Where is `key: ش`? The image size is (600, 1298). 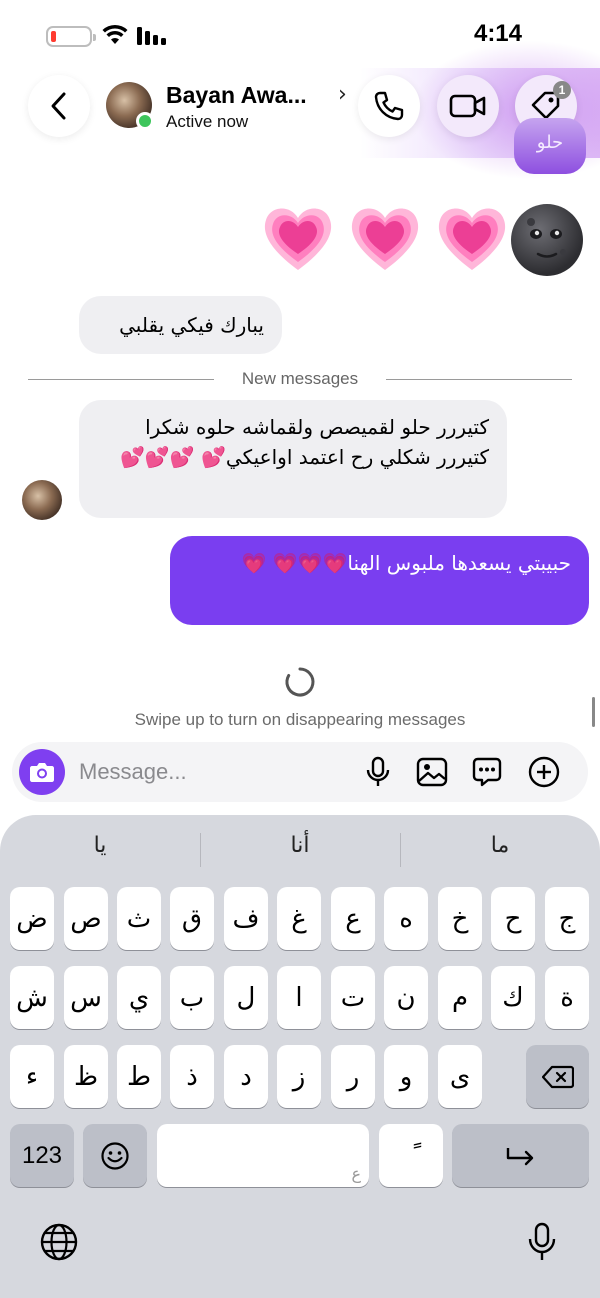 key: ش is located at coordinates (32, 997).